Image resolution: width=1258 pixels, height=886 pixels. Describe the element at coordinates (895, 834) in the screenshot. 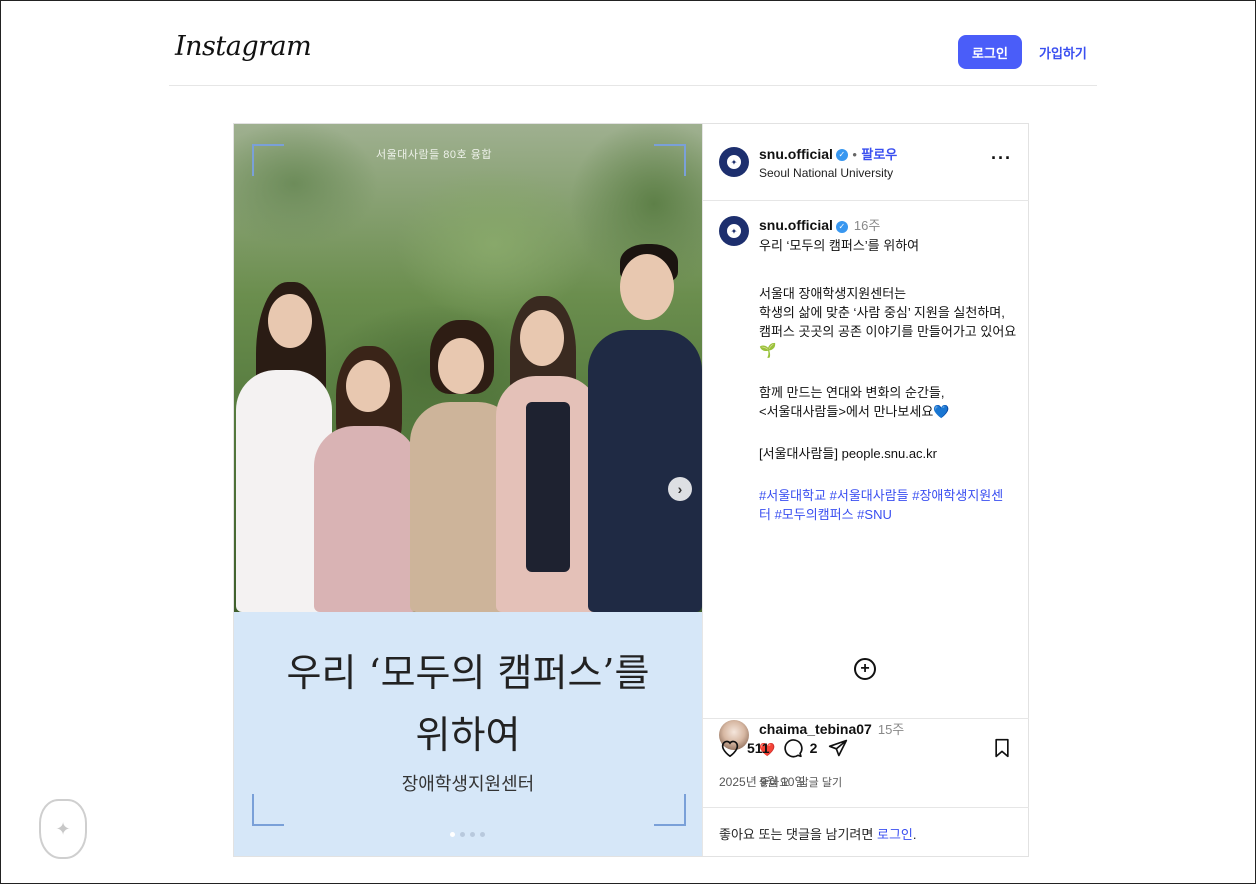

I see `login-prompt-link: 로그인` at that location.